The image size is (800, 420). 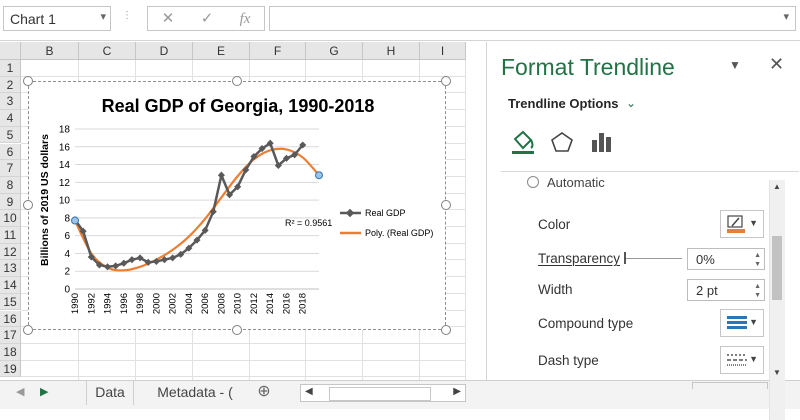 I want to click on scroll-down-icon: ▼, so click(x=777, y=372).